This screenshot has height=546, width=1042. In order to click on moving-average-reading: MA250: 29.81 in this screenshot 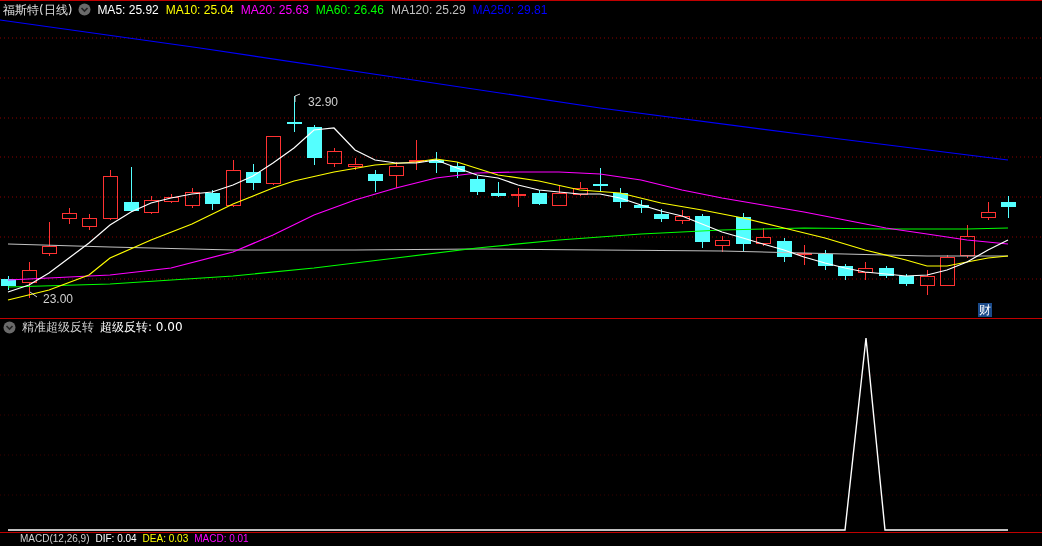, I will do `click(510, 9)`.